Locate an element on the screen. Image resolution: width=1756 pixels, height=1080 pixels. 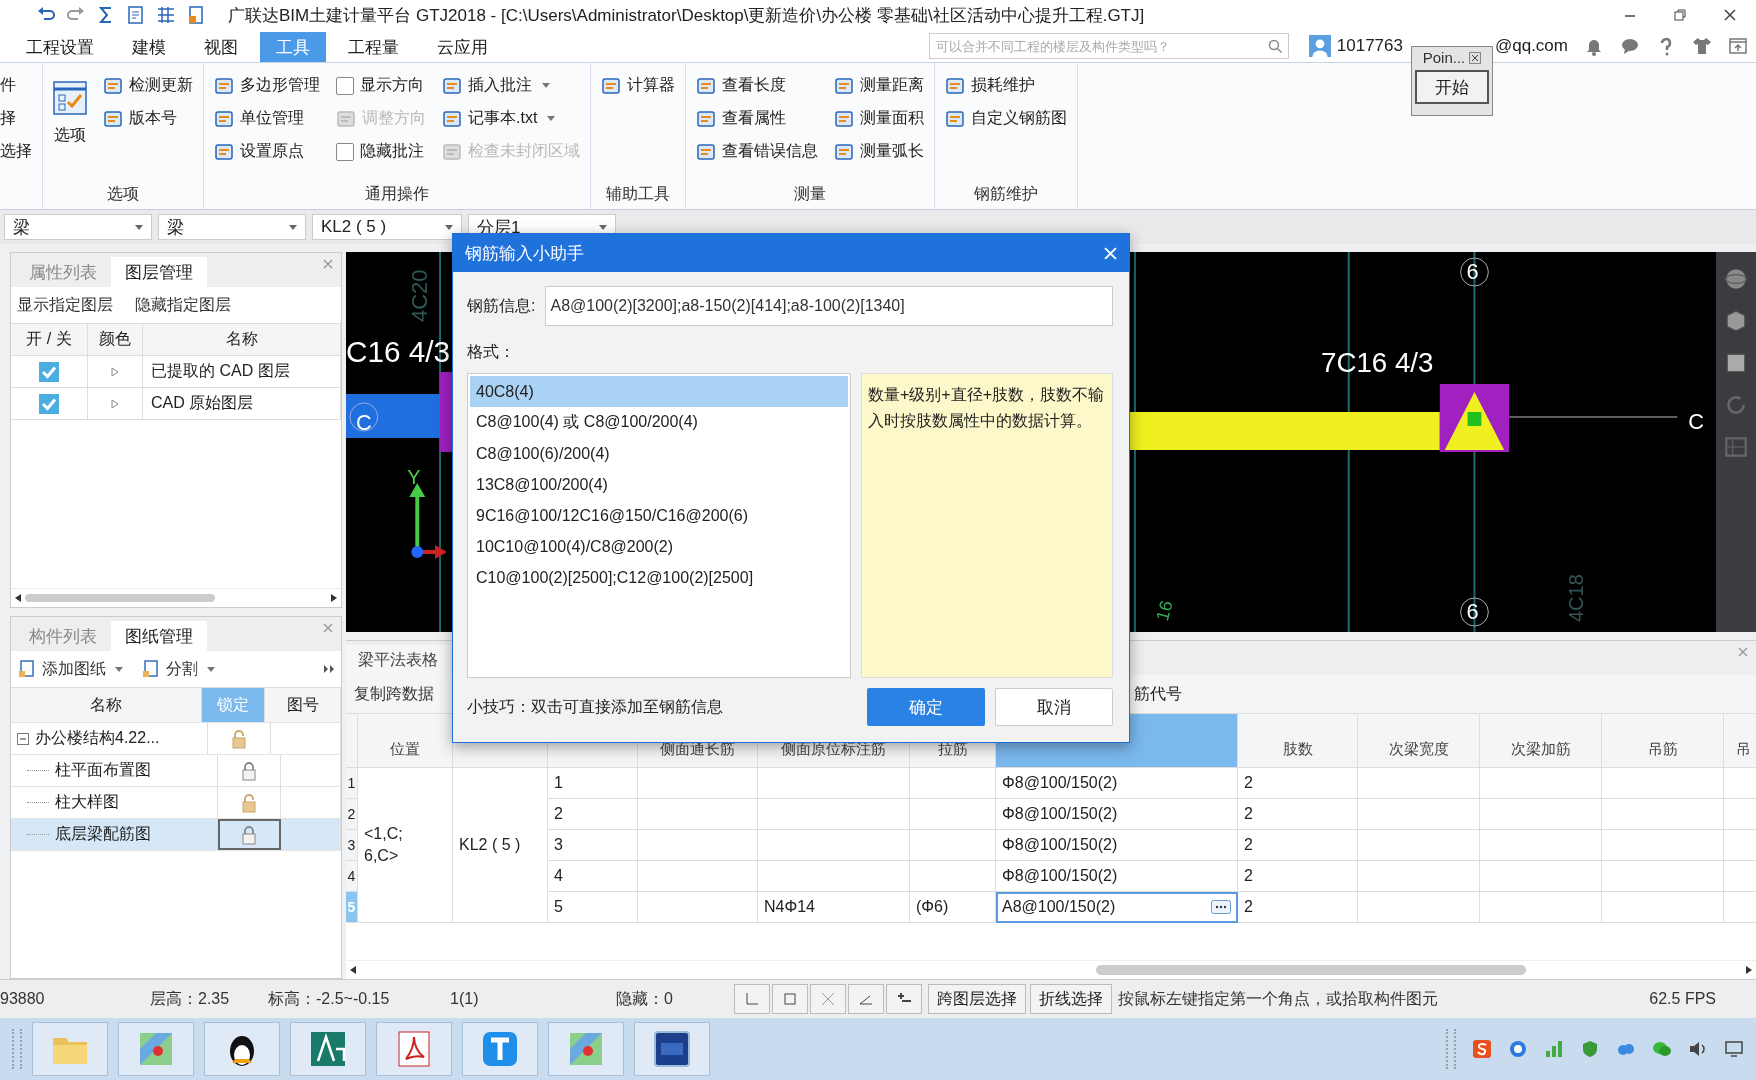
ribbon-button: 查看属性 is located at coordinates (757, 118).